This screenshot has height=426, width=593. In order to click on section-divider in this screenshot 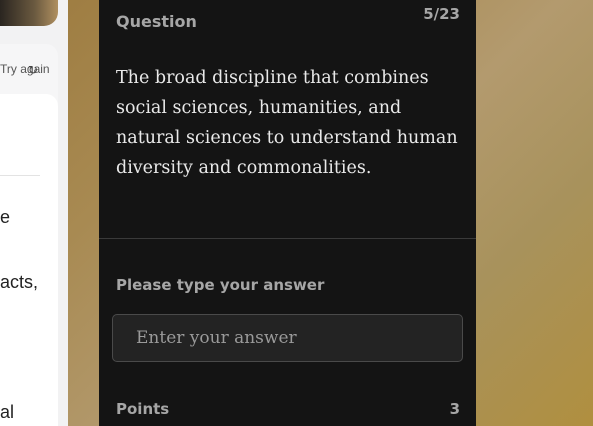, I will do `click(287, 238)`.